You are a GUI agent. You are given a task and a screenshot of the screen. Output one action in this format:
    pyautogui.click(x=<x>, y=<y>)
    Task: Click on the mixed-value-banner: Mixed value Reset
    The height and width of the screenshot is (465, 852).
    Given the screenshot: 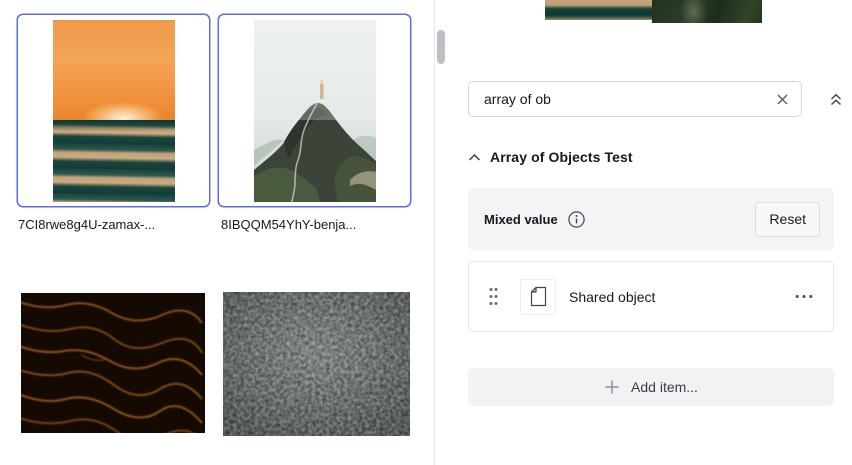 What is the action you would take?
    pyautogui.click(x=651, y=219)
    